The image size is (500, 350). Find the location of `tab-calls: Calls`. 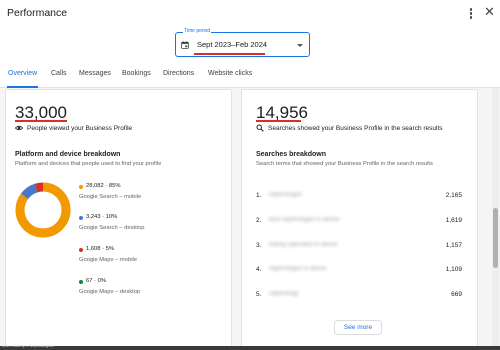

tab-calls: Calls is located at coordinates (59, 73).